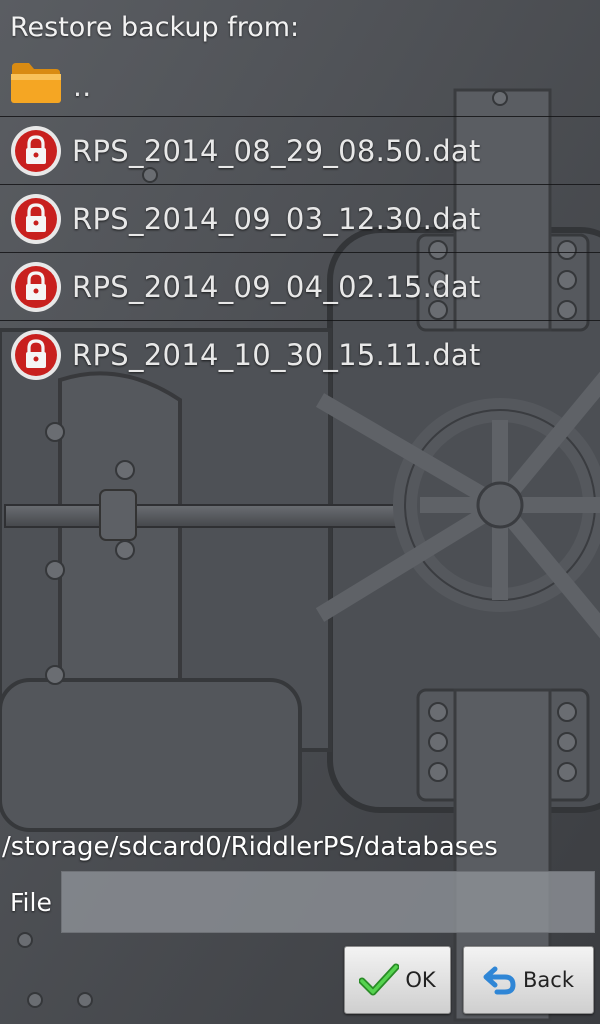 The width and height of the screenshot is (600, 1024). What do you see at coordinates (276, 286) in the screenshot?
I see `file-name: RPS_2014_09_04_02.15.dat` at bounding box center [276, 286].